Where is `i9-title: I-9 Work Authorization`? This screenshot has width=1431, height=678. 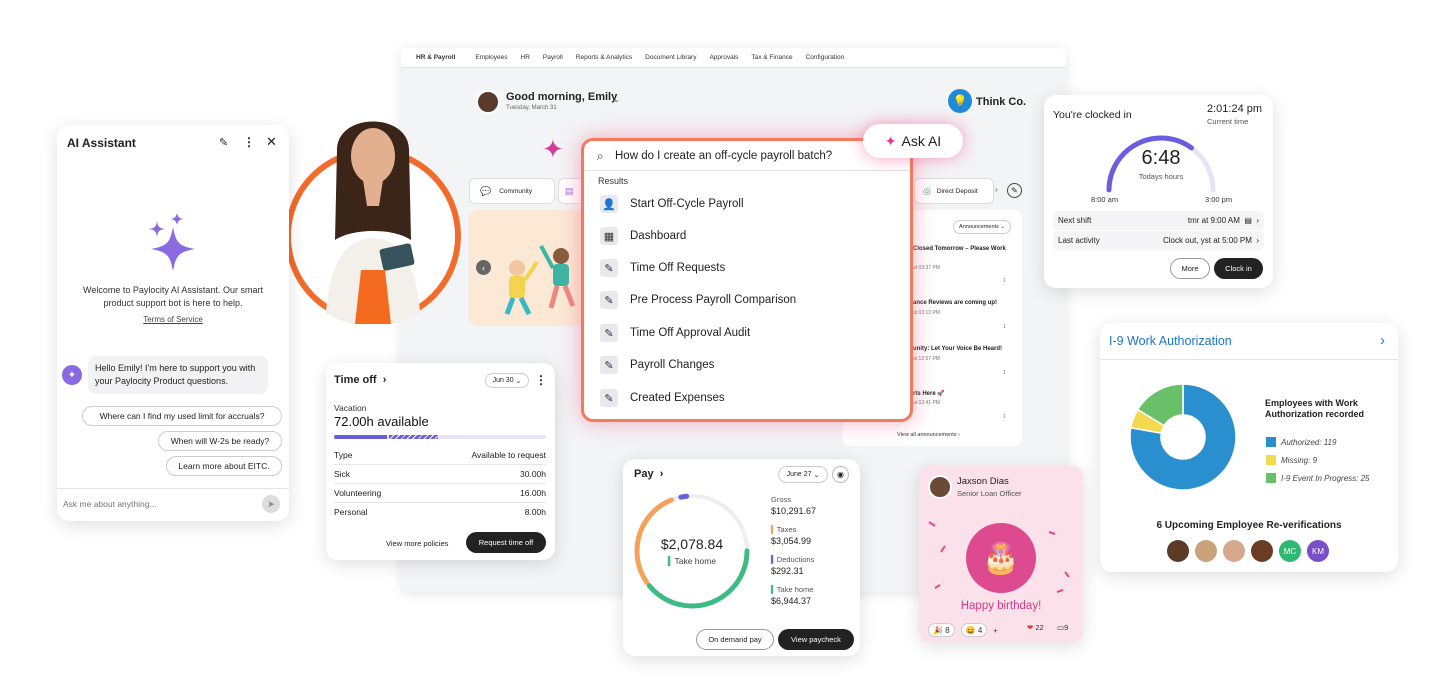
i9-title: I-9 Work Authorization is located at coordinates (1170, 341).